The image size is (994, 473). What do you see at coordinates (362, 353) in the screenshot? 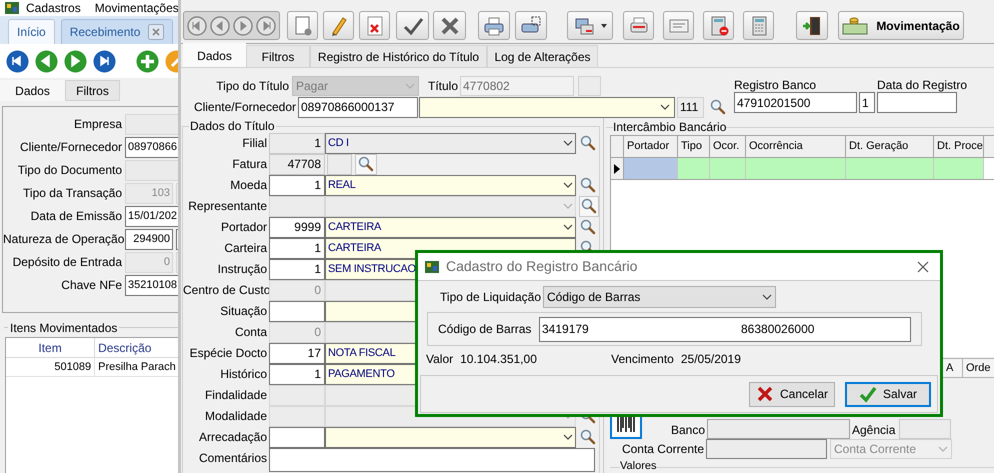
I see `field-value: NOTA FISCAL` at bounding box center [362, 353].